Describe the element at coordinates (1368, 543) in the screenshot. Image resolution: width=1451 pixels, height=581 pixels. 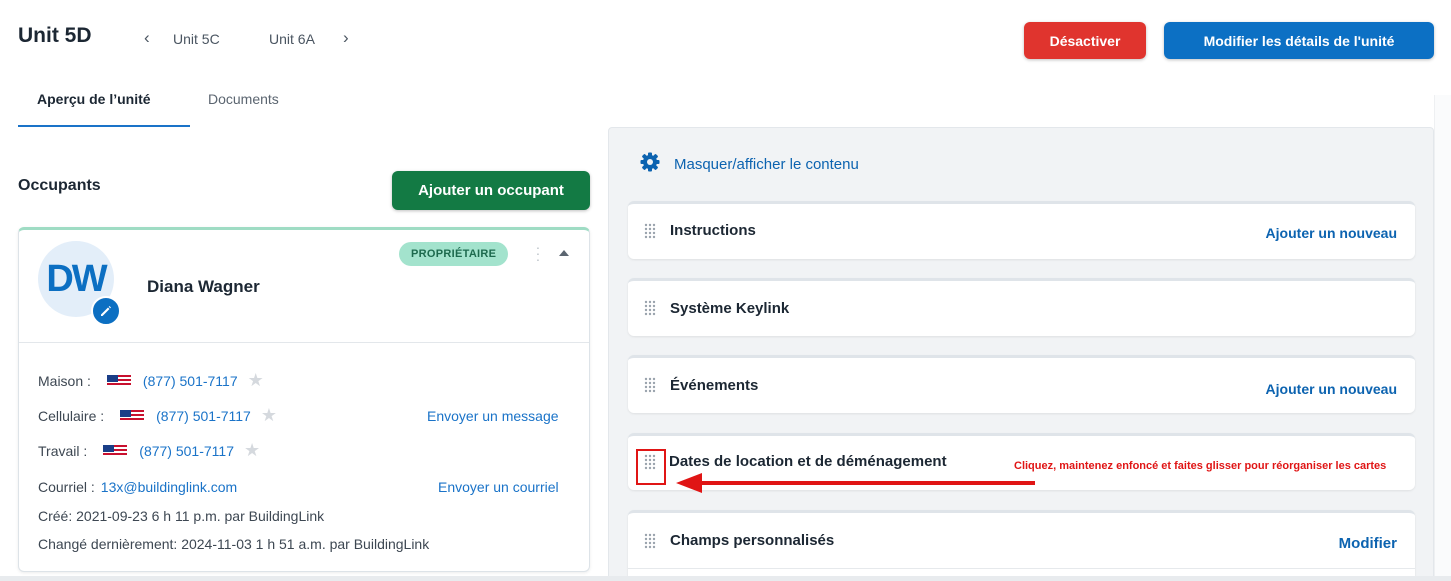
I see `edit-link: Modifier` at that location.